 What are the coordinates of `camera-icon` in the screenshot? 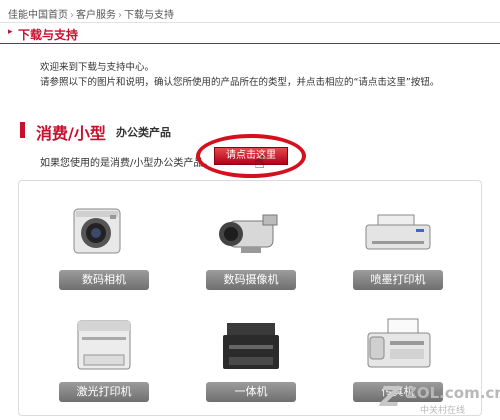 It's located at (97, 231).